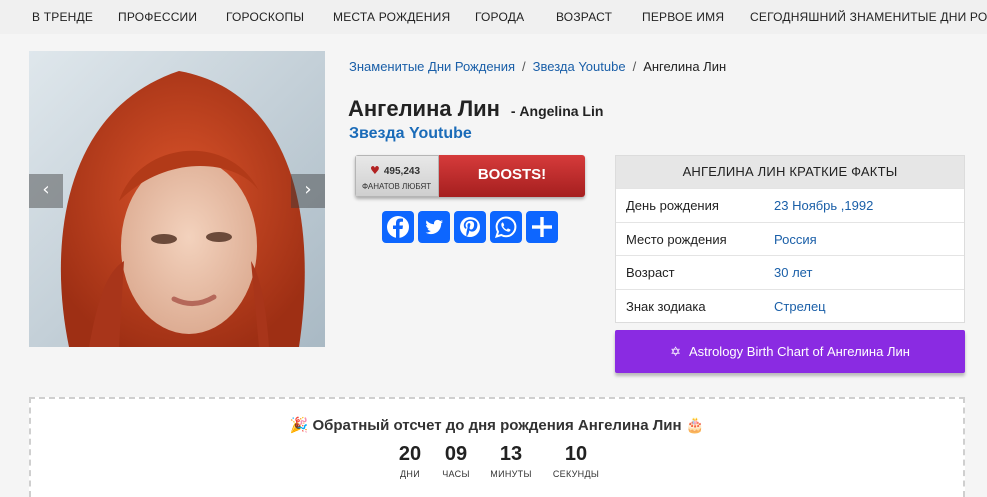  I want to click on fact-label: Возраст, so click(650, 272).